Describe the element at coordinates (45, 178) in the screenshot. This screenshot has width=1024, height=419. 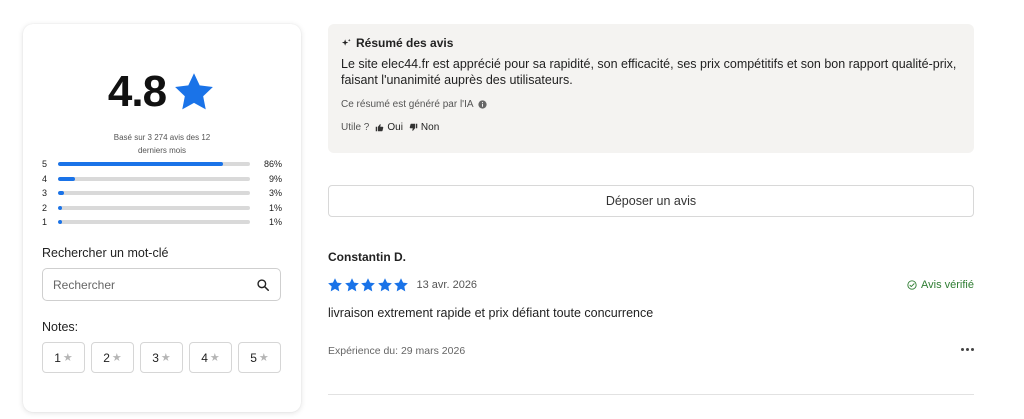
I see `distribution-label: 4` at that location.